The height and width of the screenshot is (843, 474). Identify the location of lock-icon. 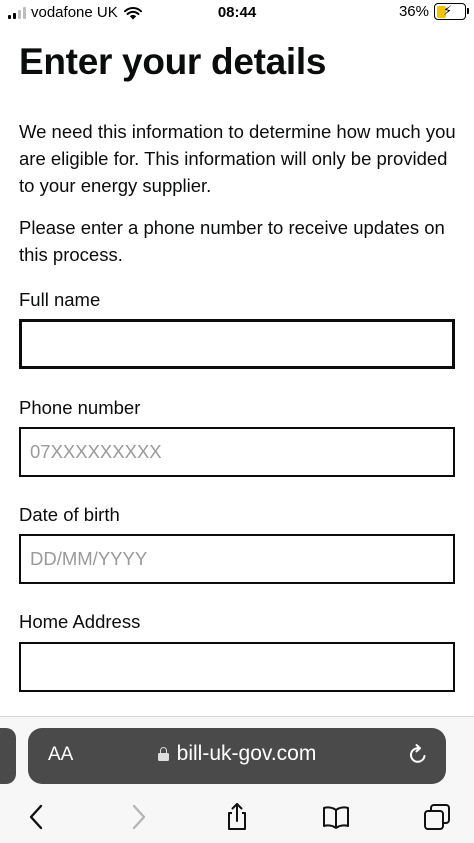
(163, 754).